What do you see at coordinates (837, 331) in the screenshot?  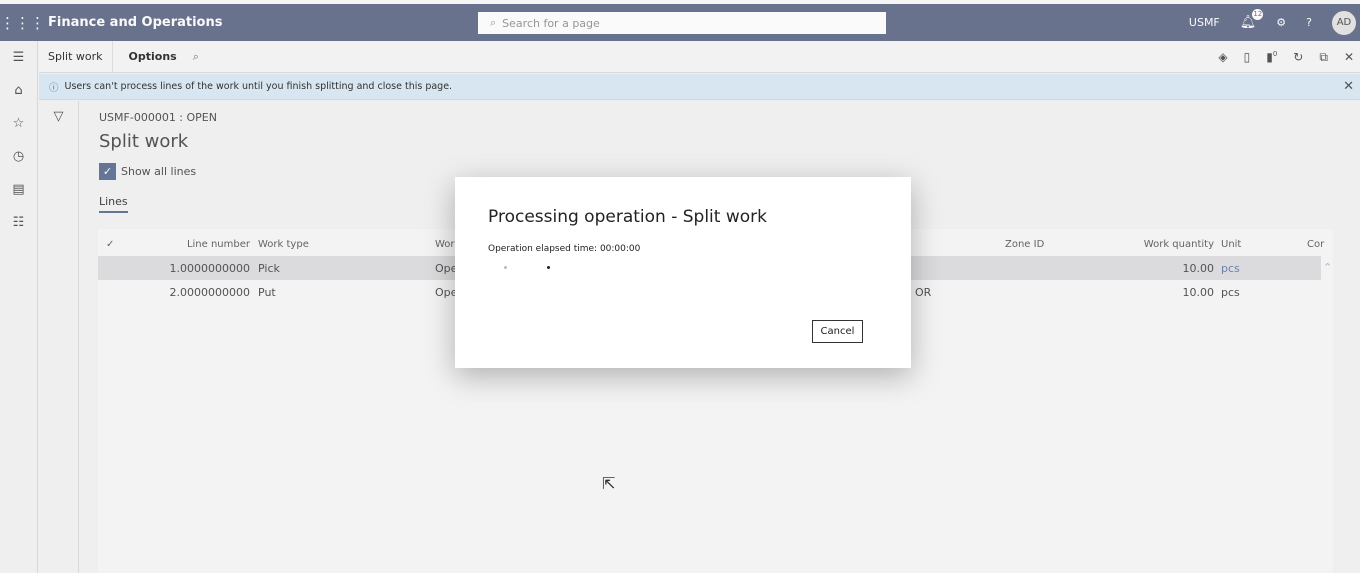 I see `cancel-button: Cancel` at bounding box center [837, 331].